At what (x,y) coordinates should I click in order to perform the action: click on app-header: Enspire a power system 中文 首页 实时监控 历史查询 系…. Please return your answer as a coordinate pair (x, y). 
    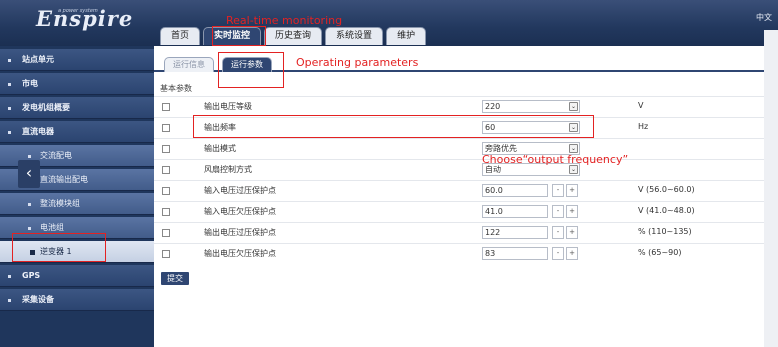
    Looking at the image, I should click on (389, 23).